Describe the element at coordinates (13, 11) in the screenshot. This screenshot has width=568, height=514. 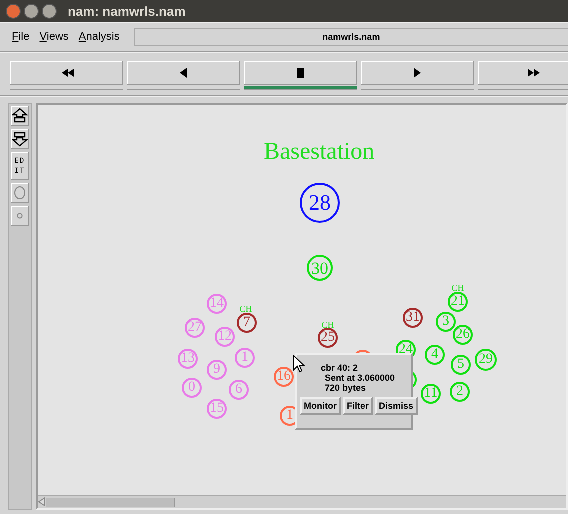
I see `close-button` at that location.